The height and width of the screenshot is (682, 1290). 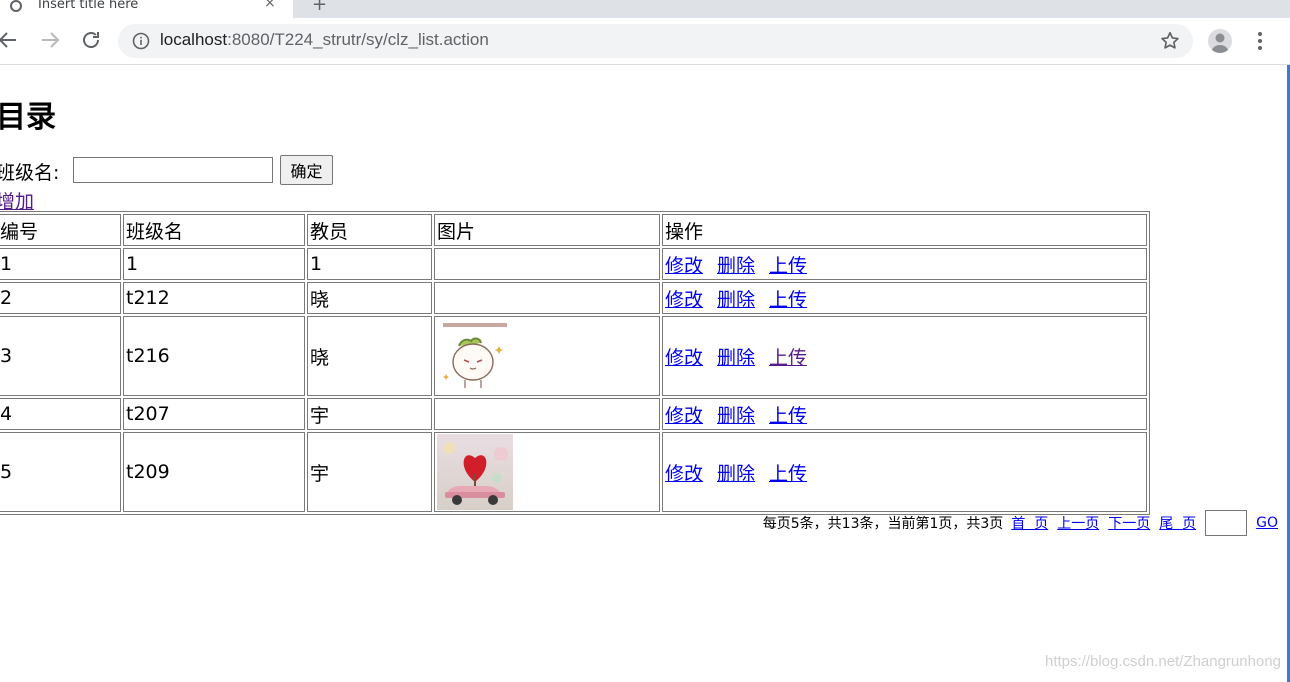 What do you see at coordinates (475, 472) in the screenshot?
I see `pink-car-heart-image` at bounding box center [475, 472].